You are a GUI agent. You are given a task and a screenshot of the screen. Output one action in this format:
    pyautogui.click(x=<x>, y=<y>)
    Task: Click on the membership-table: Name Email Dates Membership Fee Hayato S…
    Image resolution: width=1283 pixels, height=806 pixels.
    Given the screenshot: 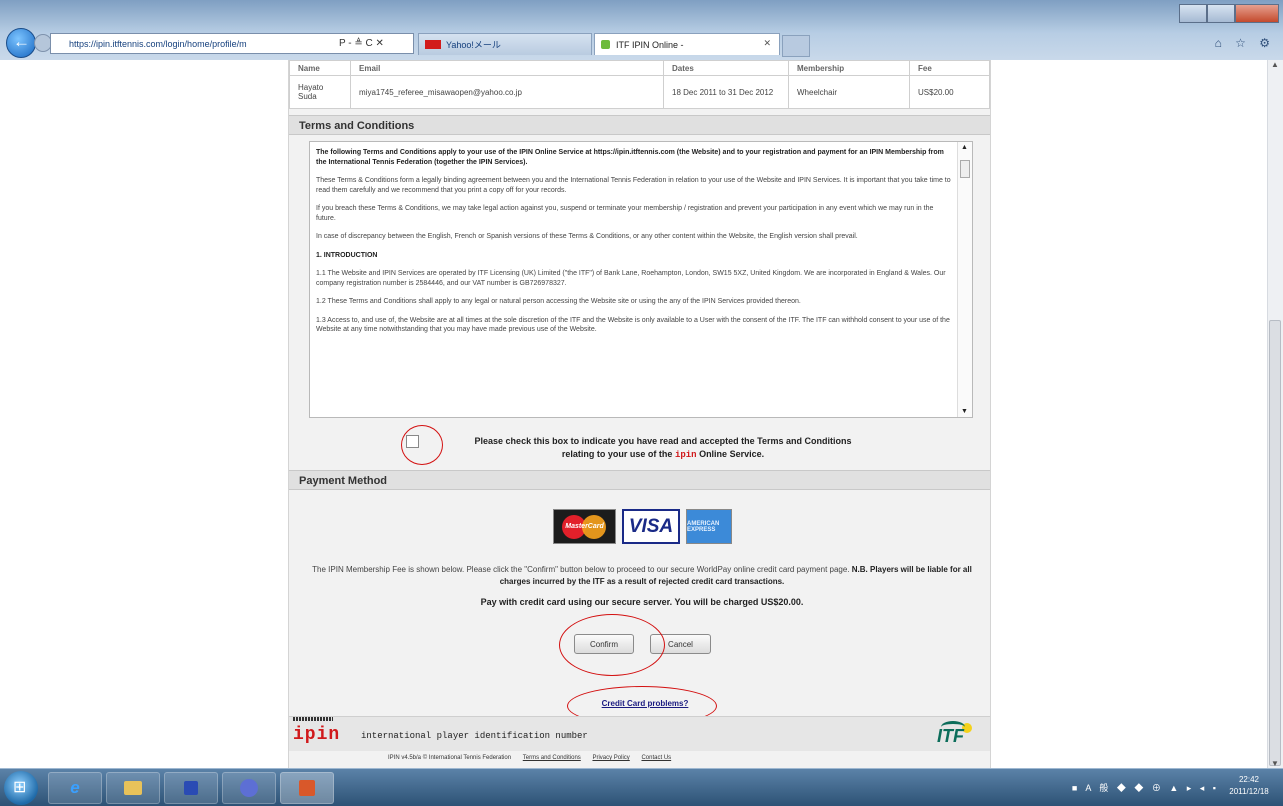 What is the action you would take?
    pyautogui.click(x=639, y=84)
    